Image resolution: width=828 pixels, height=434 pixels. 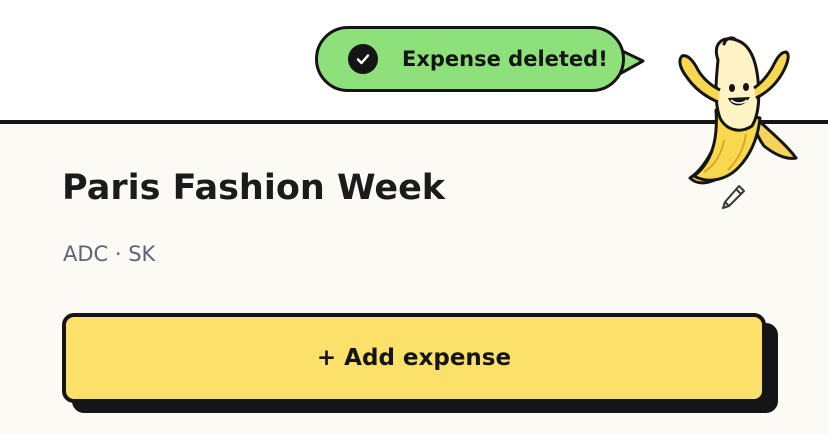 I want to click on check-circle-icon, so click(x=363, y=59).